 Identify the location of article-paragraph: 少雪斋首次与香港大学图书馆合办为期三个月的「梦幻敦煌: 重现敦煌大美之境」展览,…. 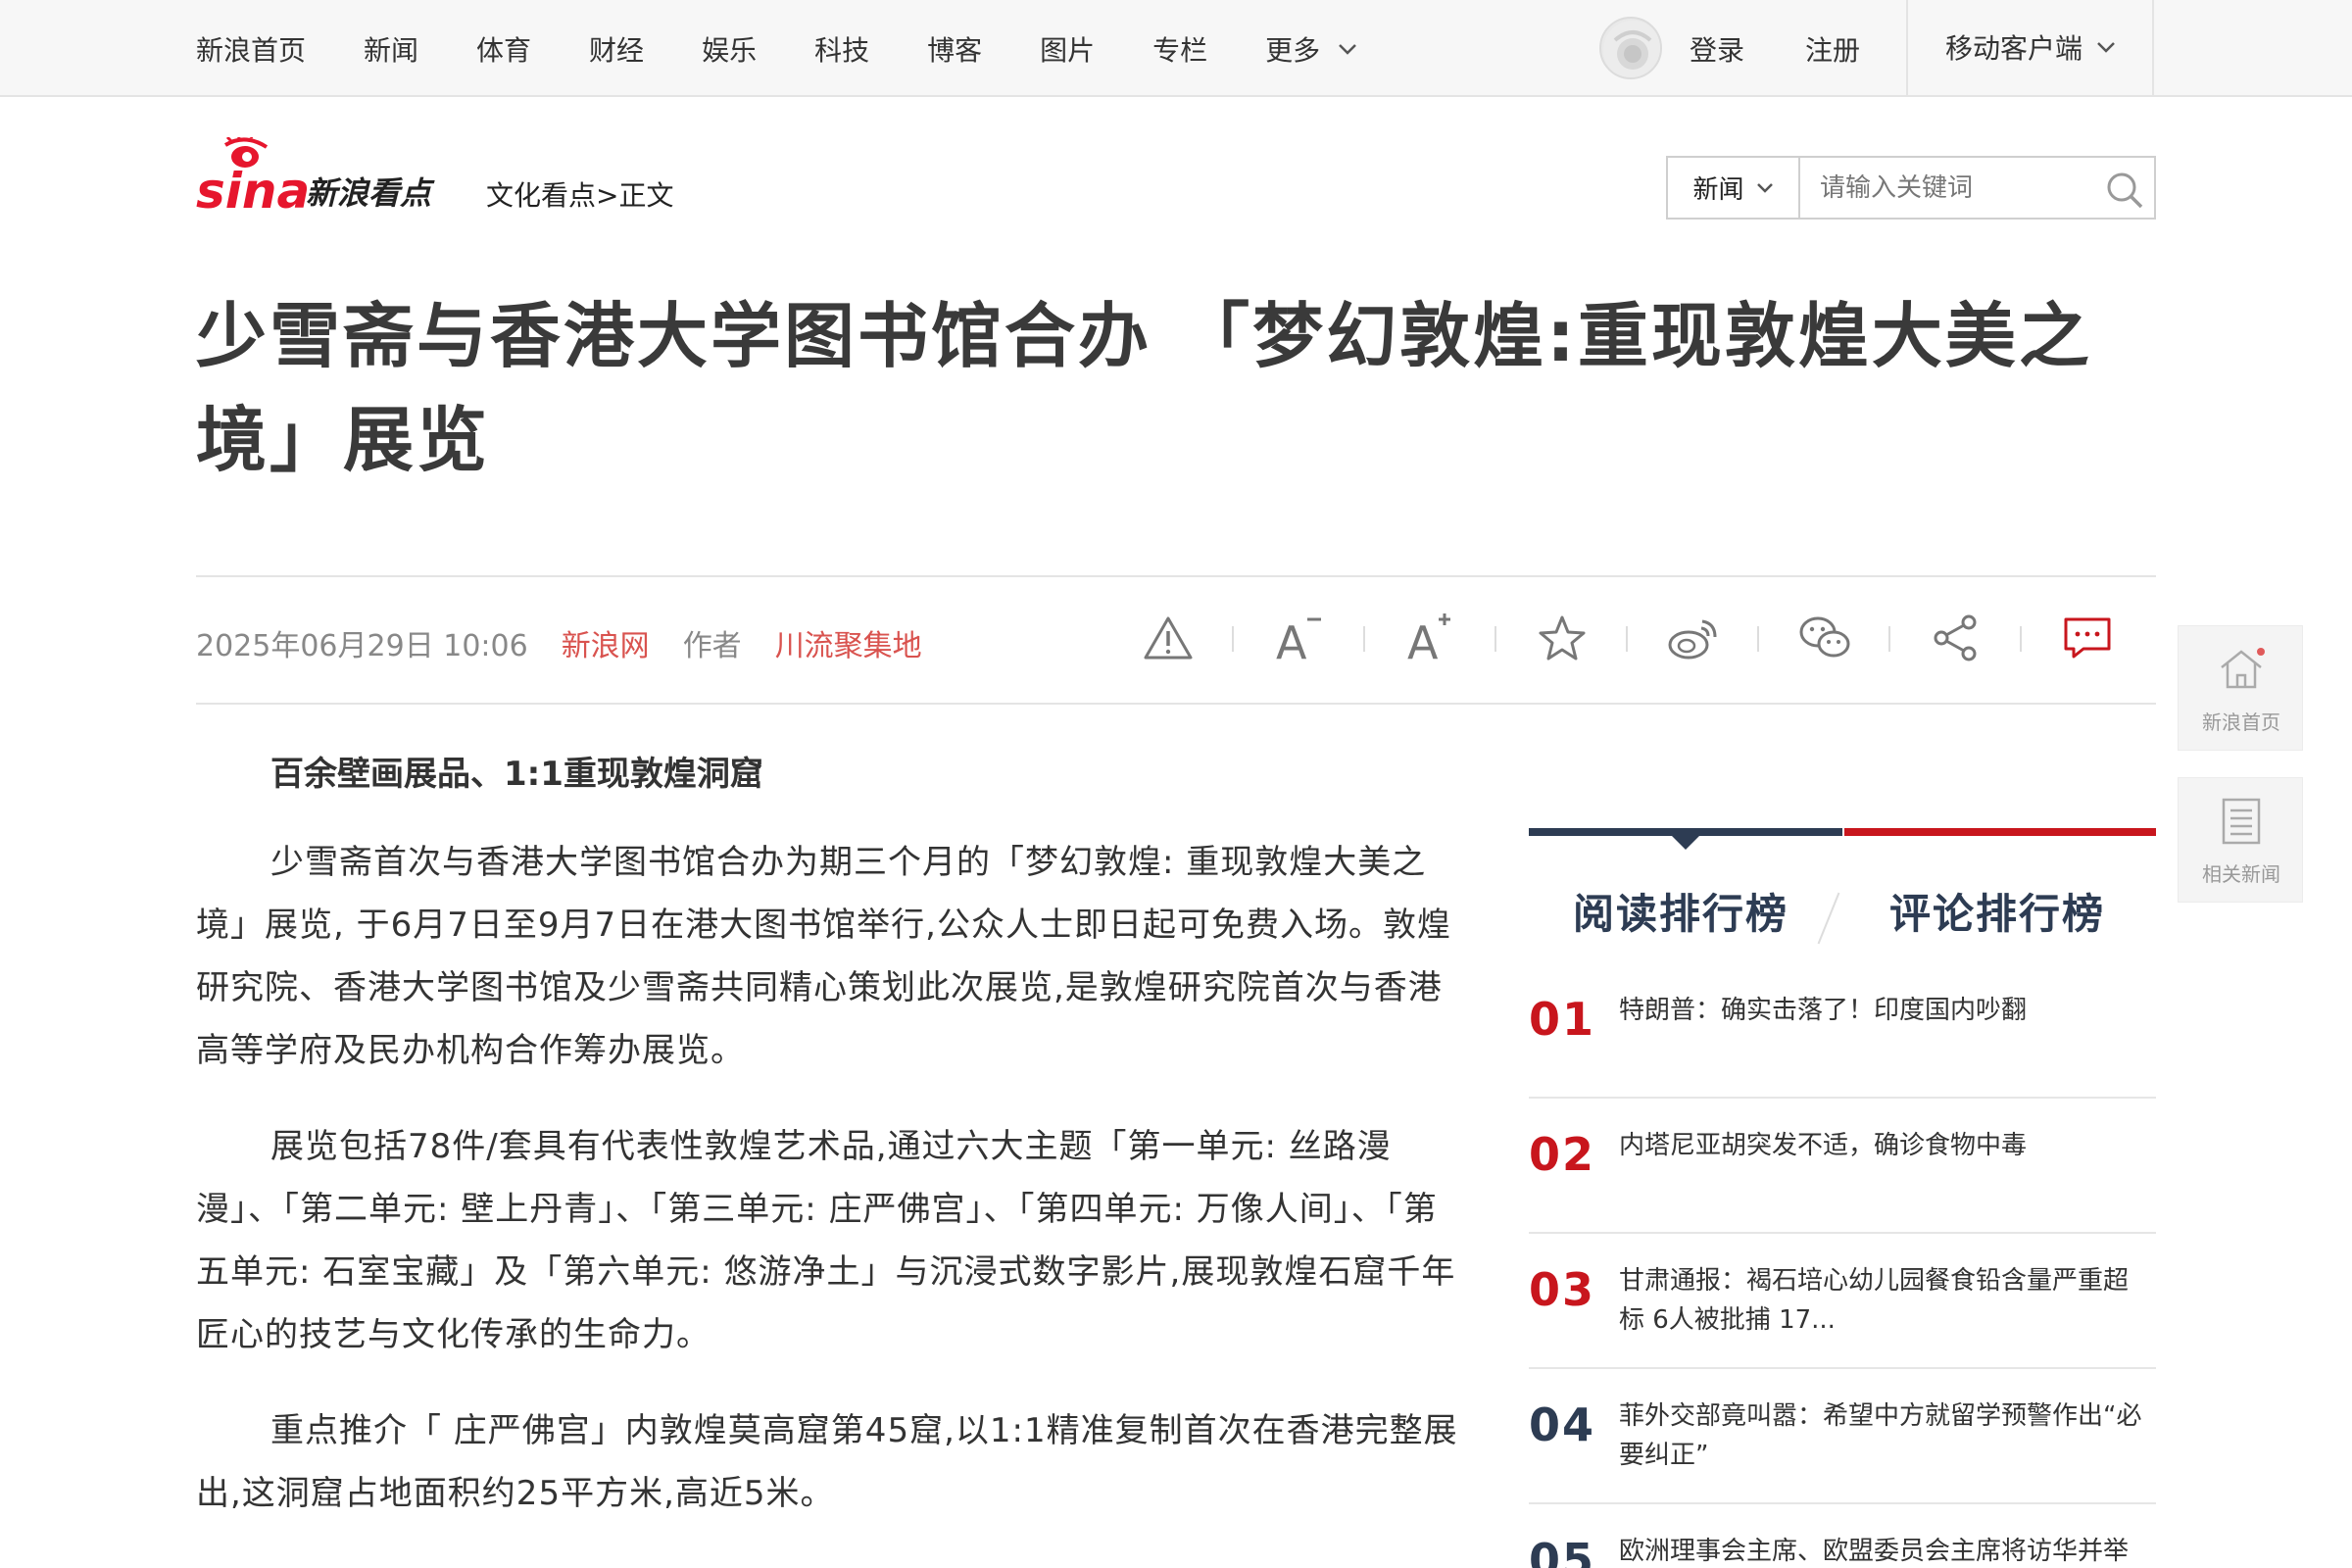
(823, 956).